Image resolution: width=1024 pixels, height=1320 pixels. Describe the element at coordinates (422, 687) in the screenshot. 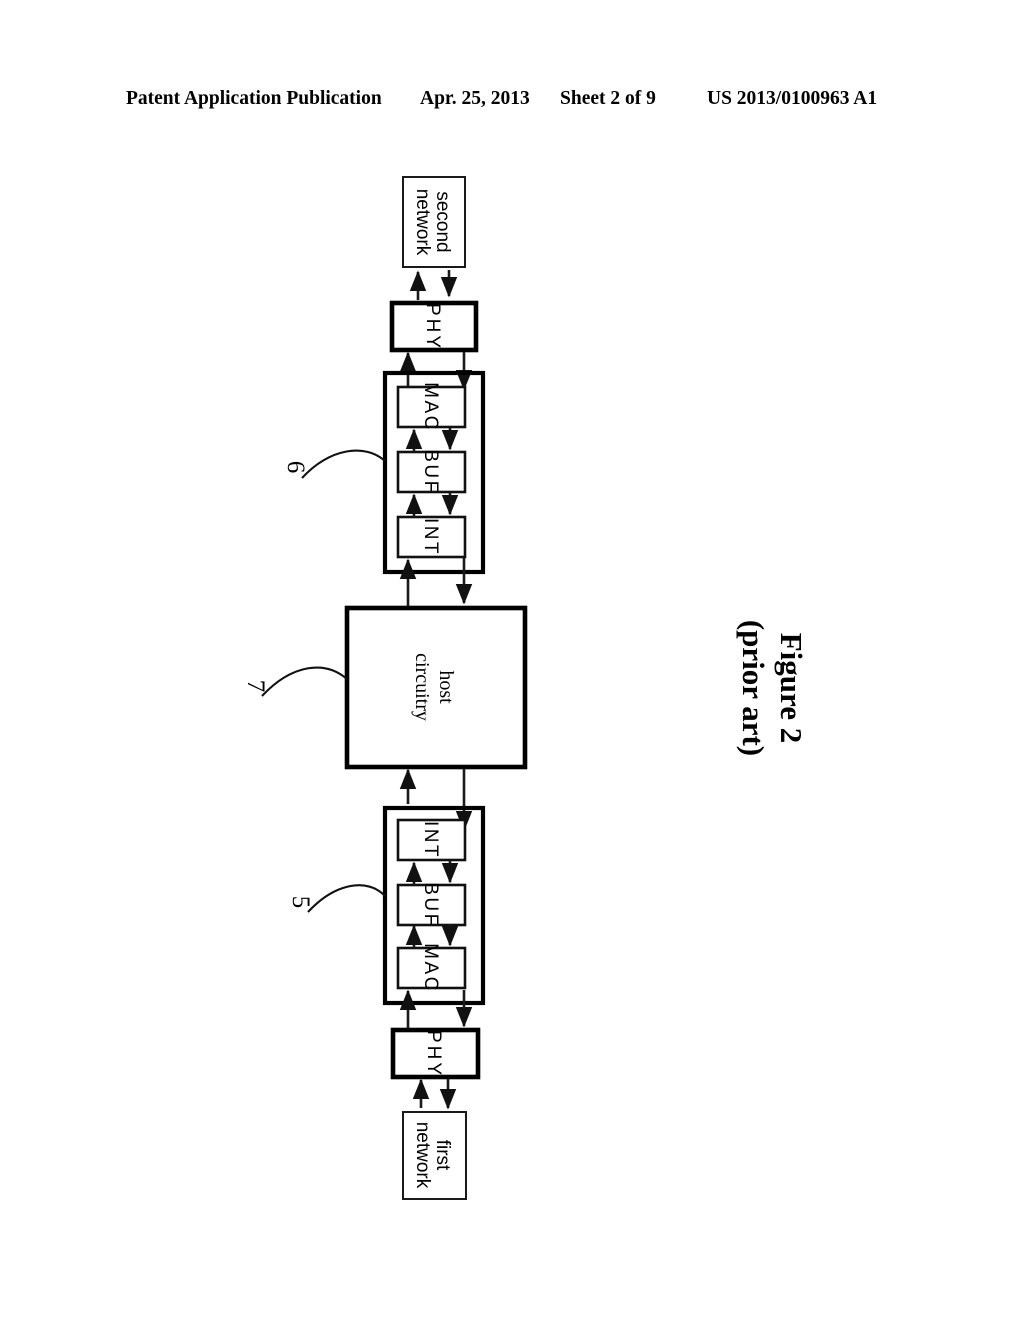

I see `block-host-circuitry-label-line2: circuitry` at that location.